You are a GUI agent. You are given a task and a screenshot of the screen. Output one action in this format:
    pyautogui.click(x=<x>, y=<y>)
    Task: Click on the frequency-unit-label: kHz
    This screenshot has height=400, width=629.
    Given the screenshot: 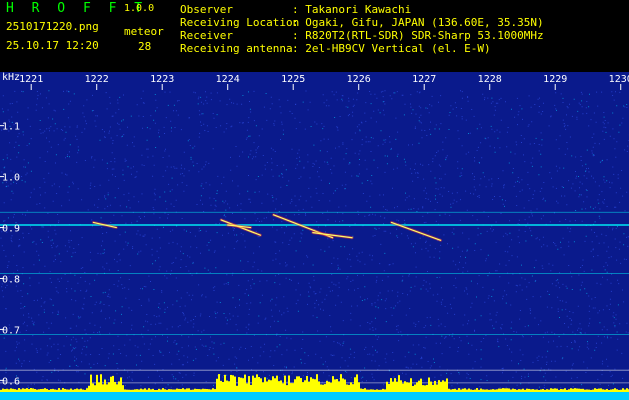 What is the action you would take?
    pyautogui.click(x=11, y=77)
    